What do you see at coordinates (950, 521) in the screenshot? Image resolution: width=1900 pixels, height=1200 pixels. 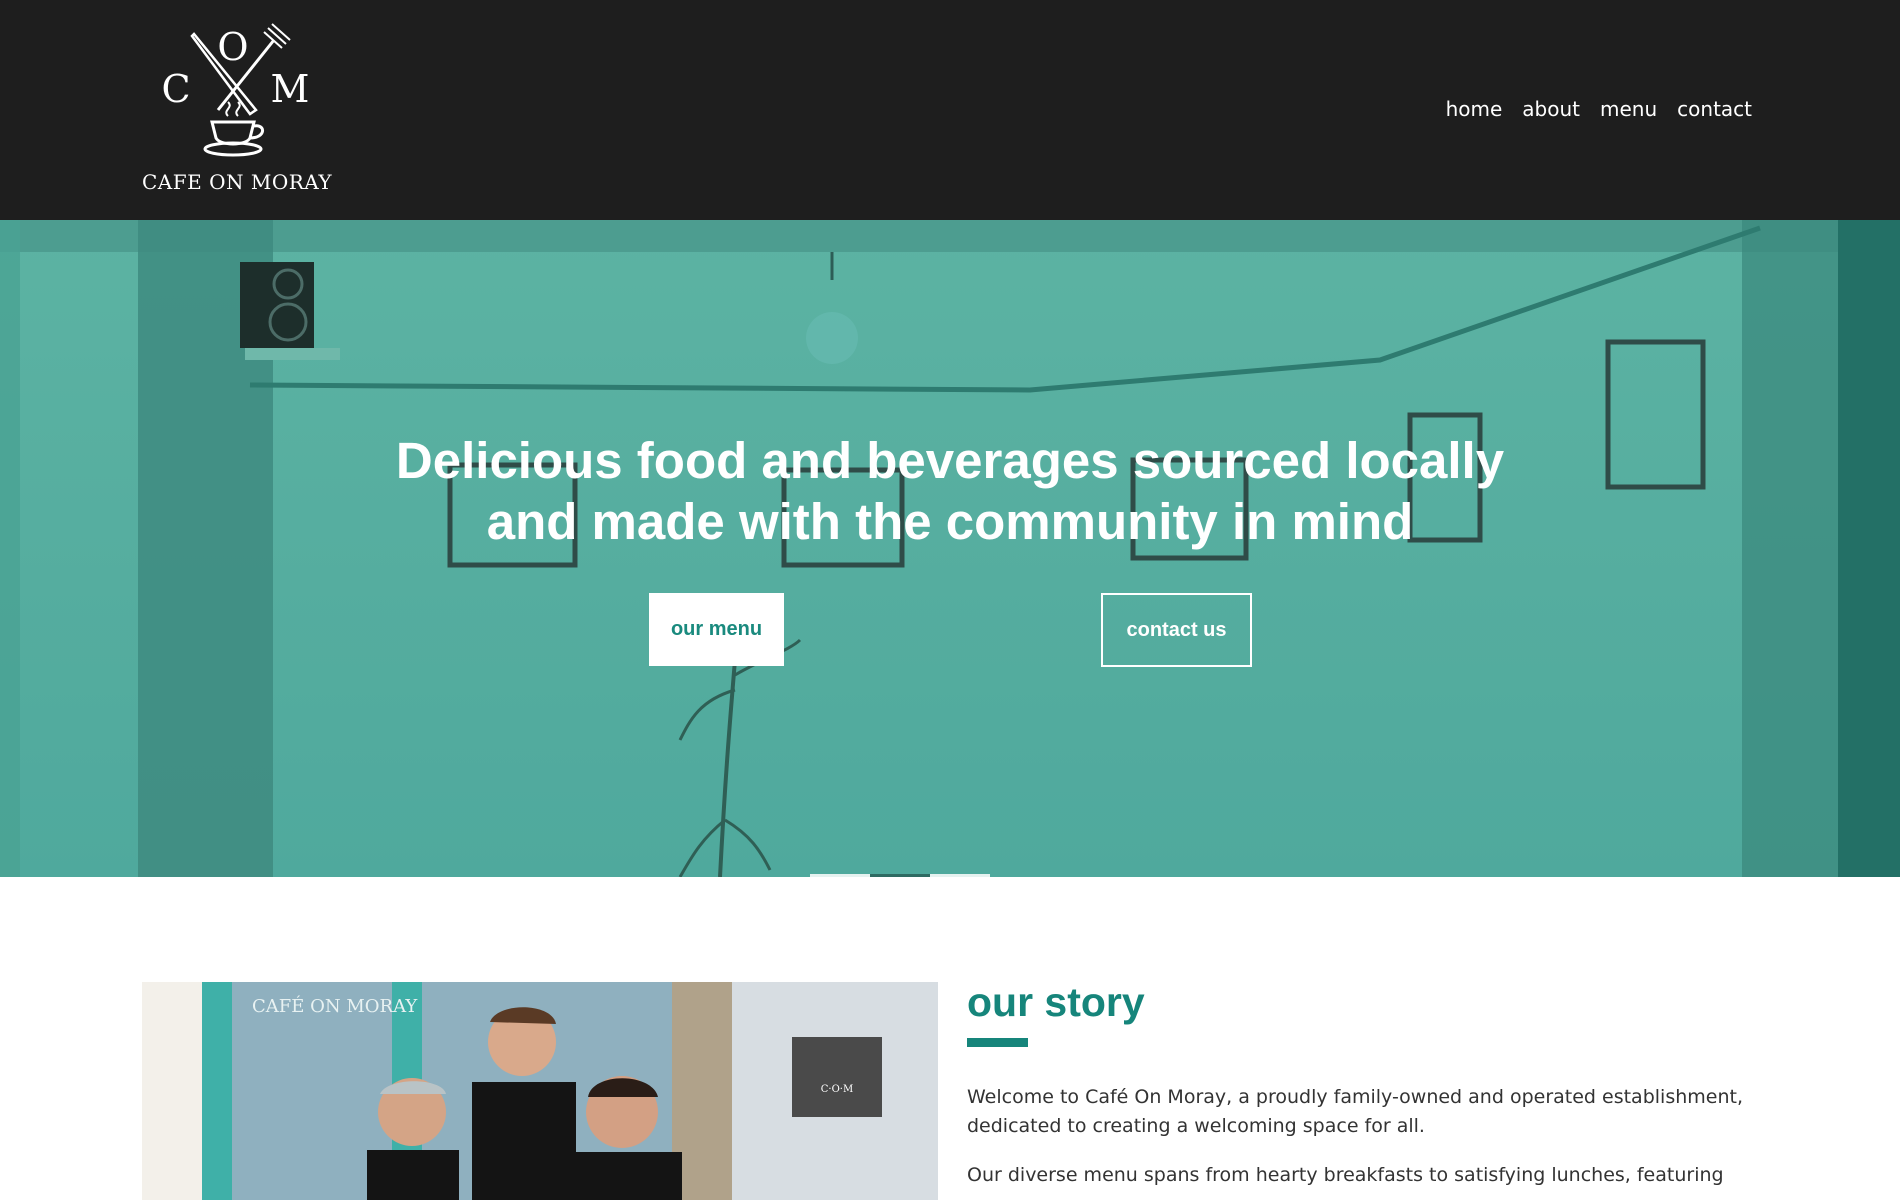 I see `hero-headline-line2: and made with the community in mind` at bounding box center [950, 521].